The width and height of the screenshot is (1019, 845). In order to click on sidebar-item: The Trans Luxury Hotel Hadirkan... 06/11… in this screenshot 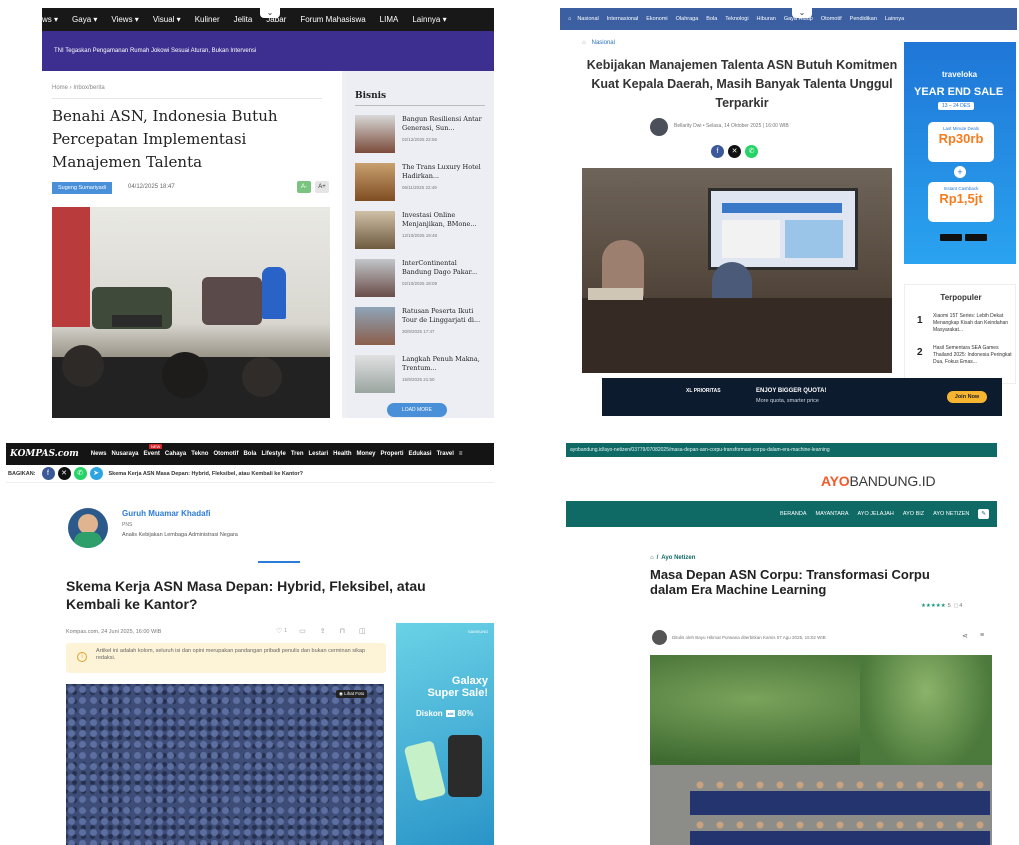, I will do `click(421, 183)`.